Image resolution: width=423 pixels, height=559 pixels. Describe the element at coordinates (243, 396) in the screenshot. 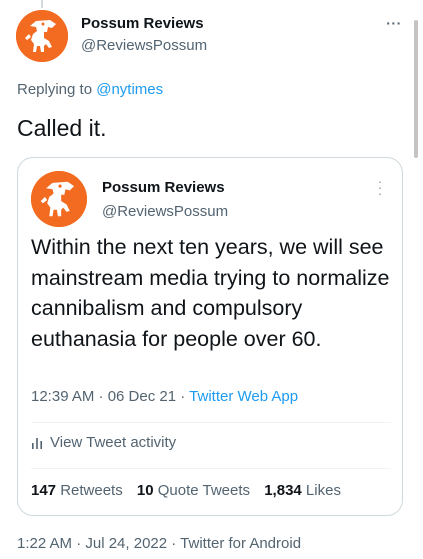

I see `quoted-tweet-source-link: Twitter Web App` at that location.